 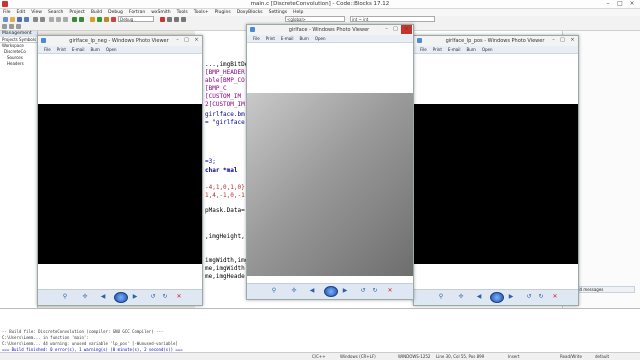 What do you see at coordinates (632, 4) in the screenshot?
I see `ide-close-button: ×` at bounding box center [632, 4].